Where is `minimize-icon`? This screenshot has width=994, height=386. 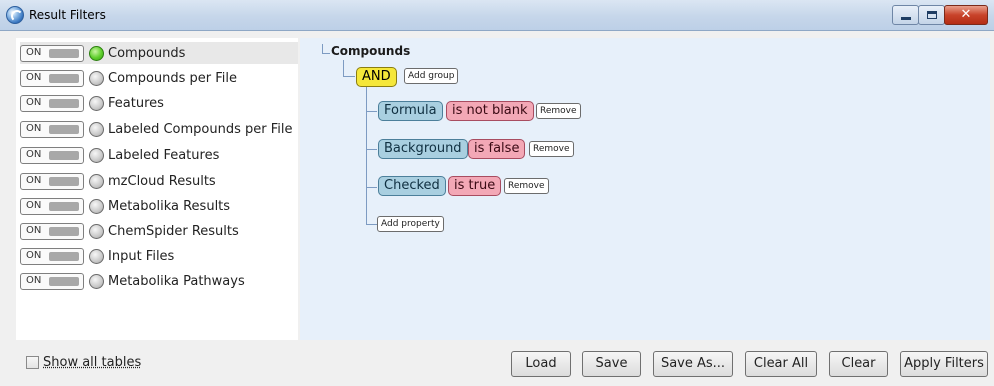 minimize-icon is located at coordinates (906, 18).